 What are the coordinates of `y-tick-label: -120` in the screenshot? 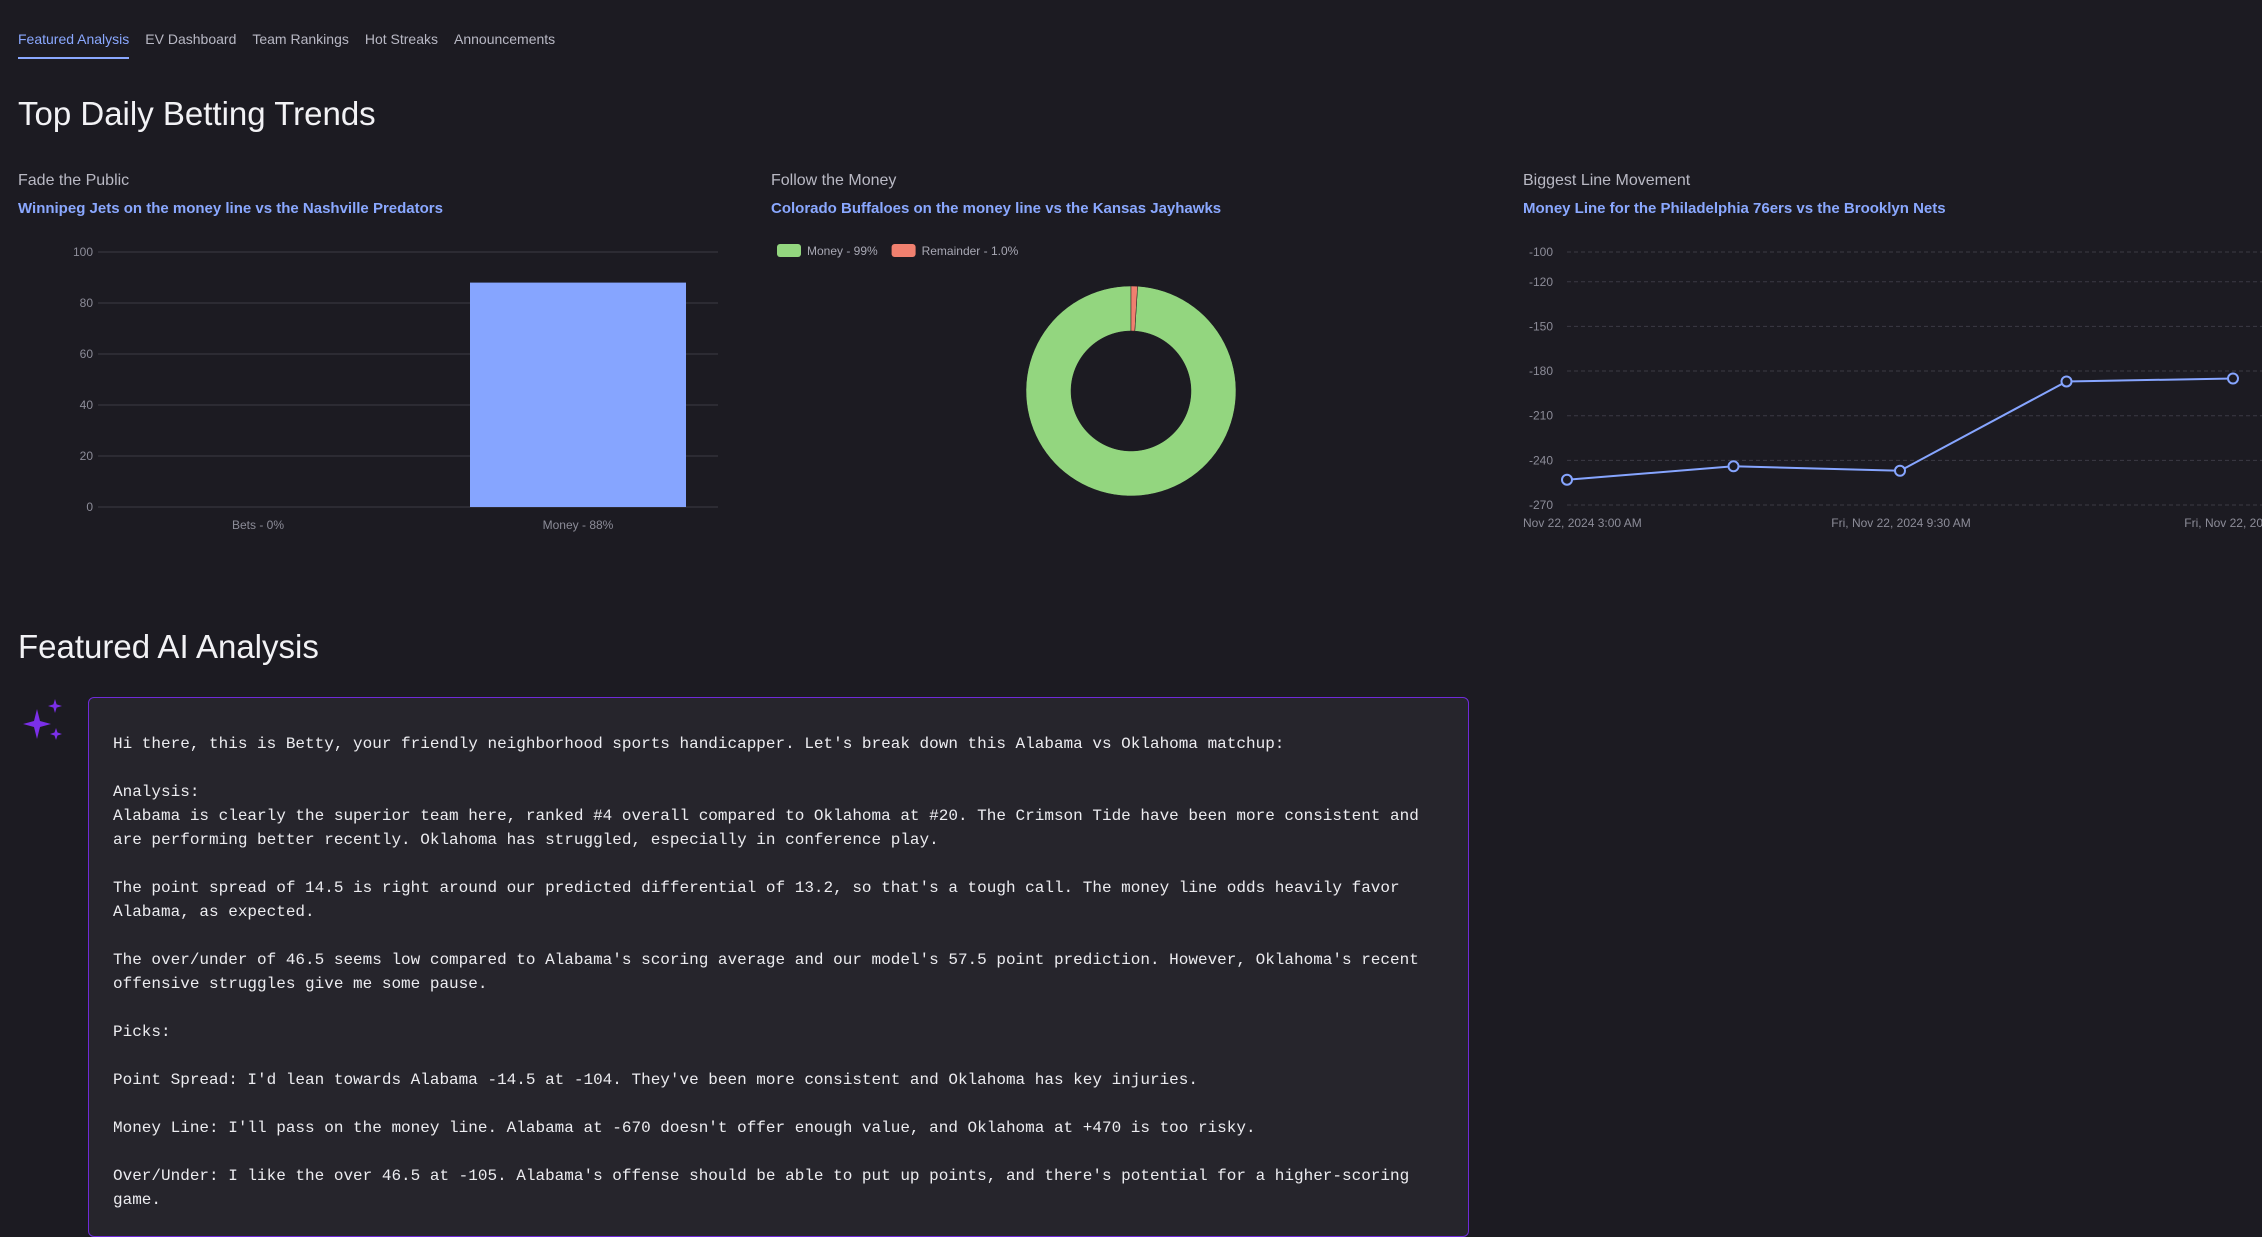 It's located at (1541, 282).